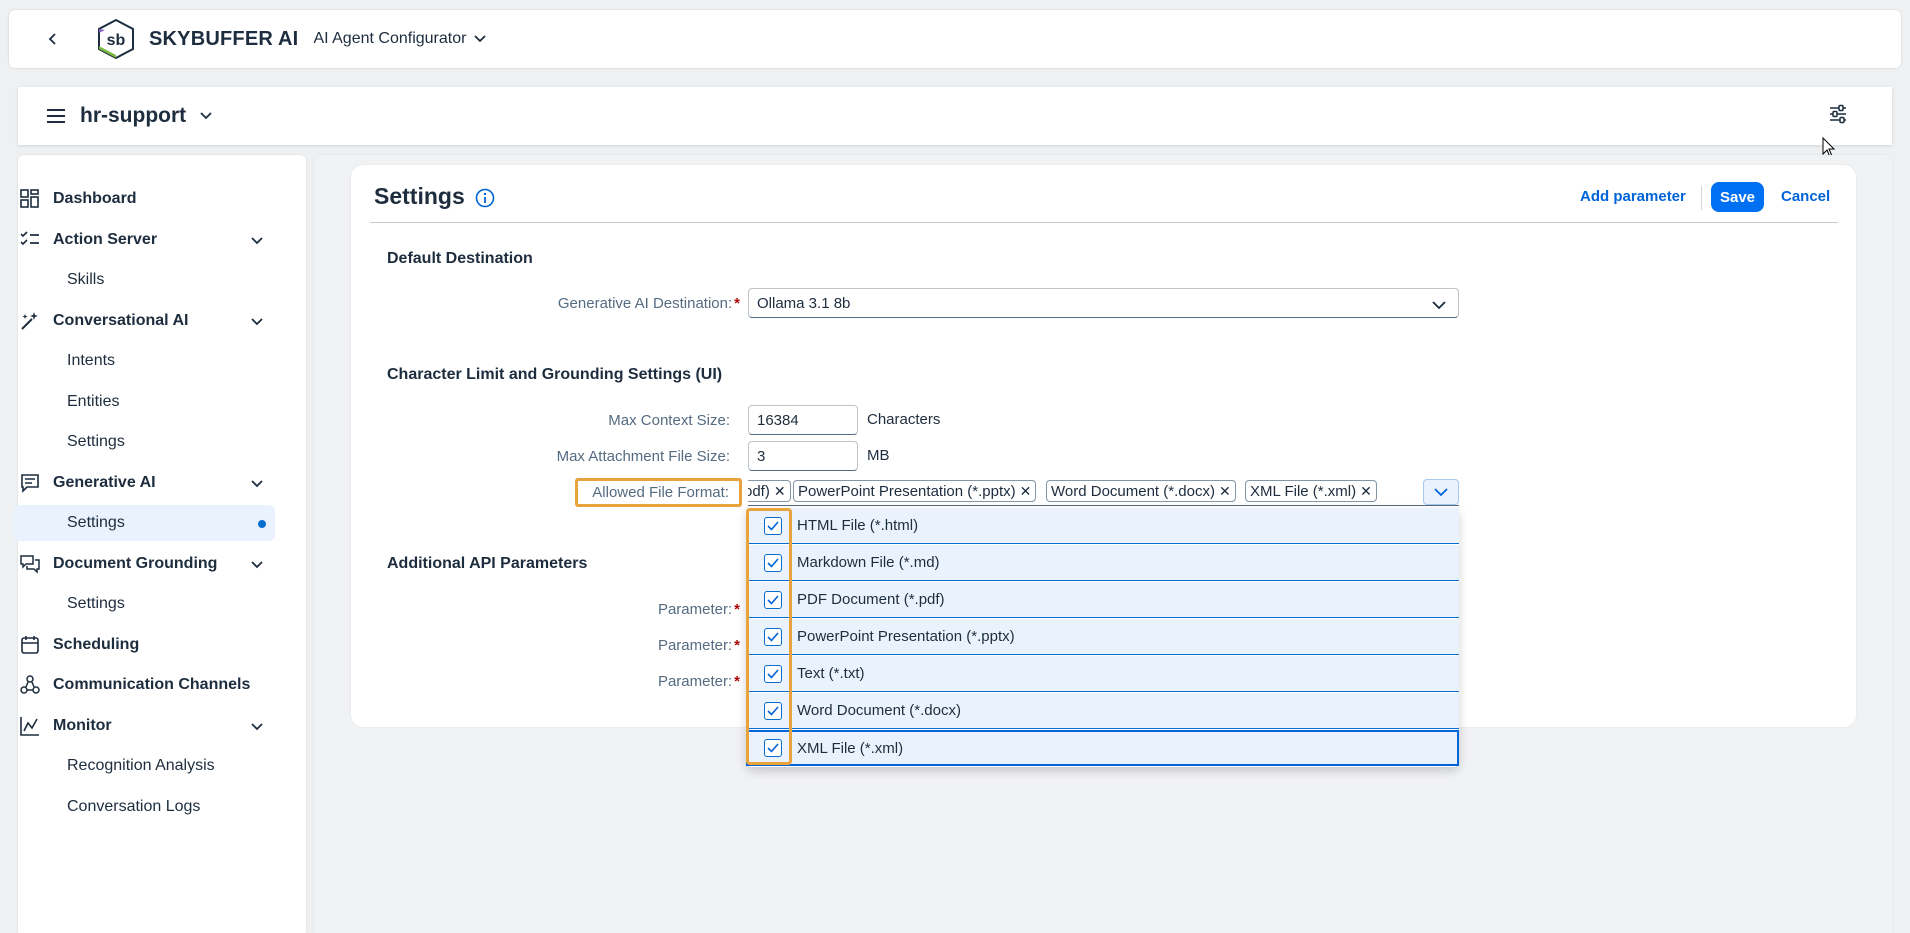  What do you see at coordinates (134, 806) in the screenshot?
I see `sidebar-item-label: Conversation Logs` at bounding box center [134, 806].